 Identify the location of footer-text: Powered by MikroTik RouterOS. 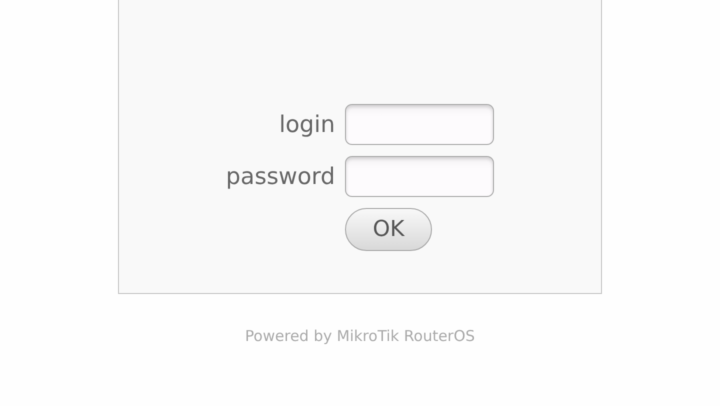
(360, 336).